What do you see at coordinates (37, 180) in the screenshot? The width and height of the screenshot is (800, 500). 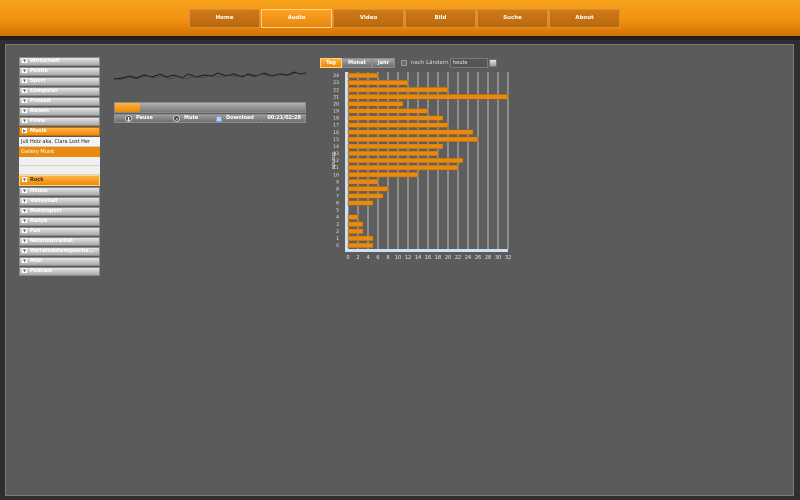 I see `genre-label: Rock` at bounding box center [37, 180].